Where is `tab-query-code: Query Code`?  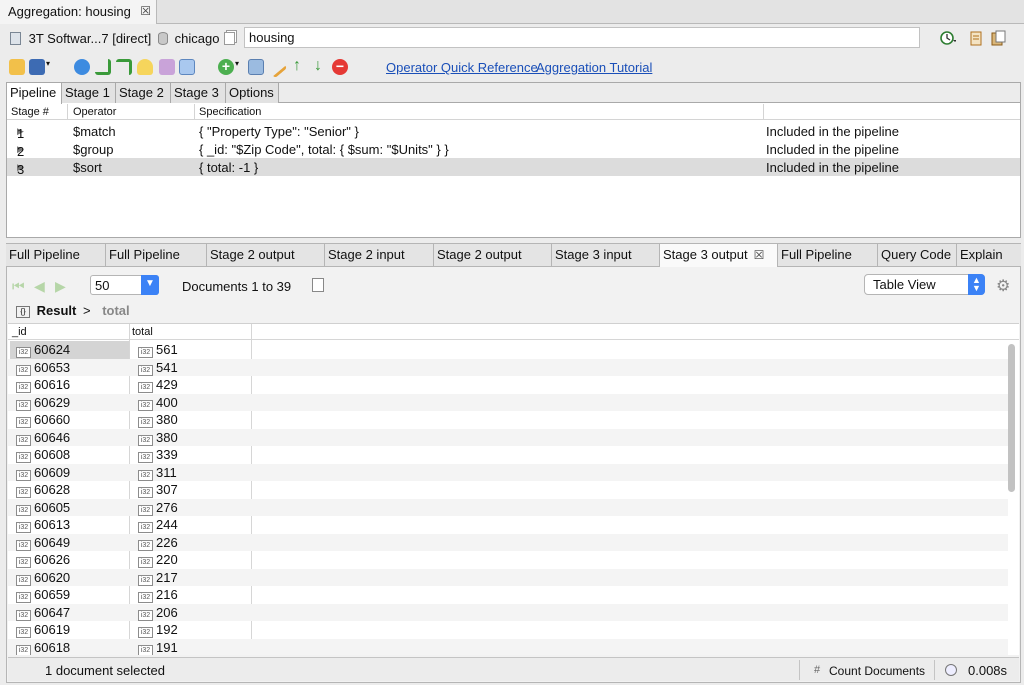
tab-query-code: Query Code is located at coordinates (917, 255).